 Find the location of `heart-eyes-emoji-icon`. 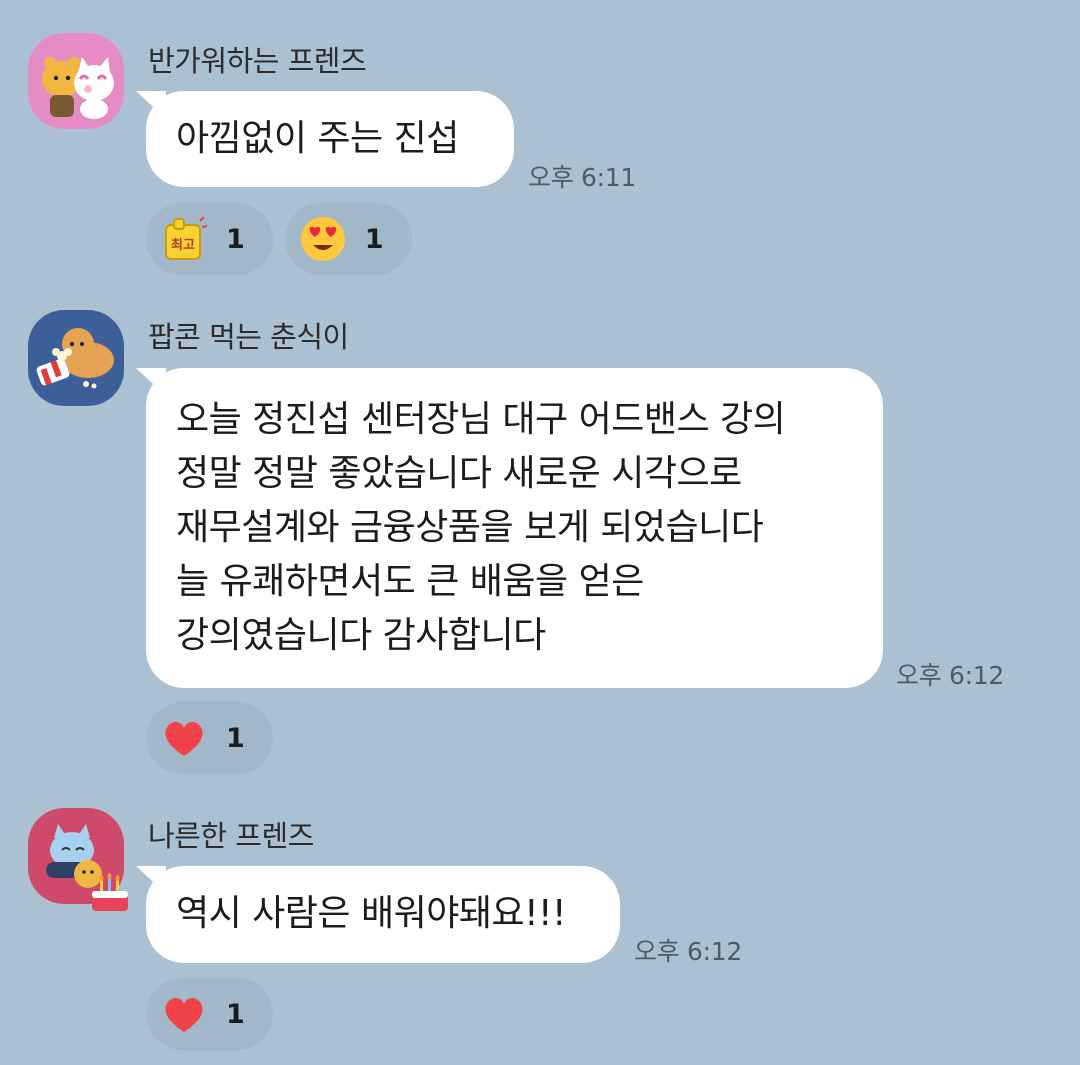

heart-eyes-emoji-icon is located at coordinates (322, 239).